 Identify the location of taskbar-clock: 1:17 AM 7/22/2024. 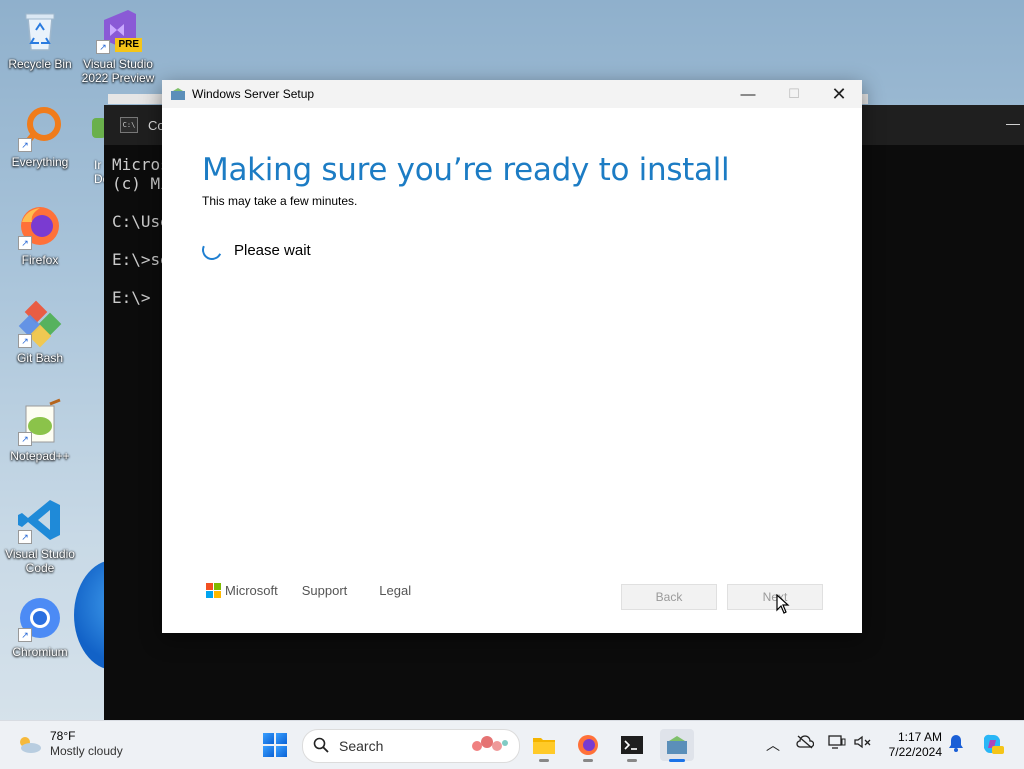
(911, 745).